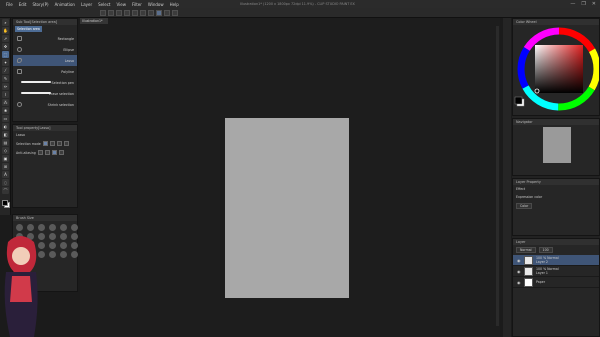 The image size is (600, 337). I want to click on subtool-item-shrink-selection: Shrink selection, so click(45, 104).